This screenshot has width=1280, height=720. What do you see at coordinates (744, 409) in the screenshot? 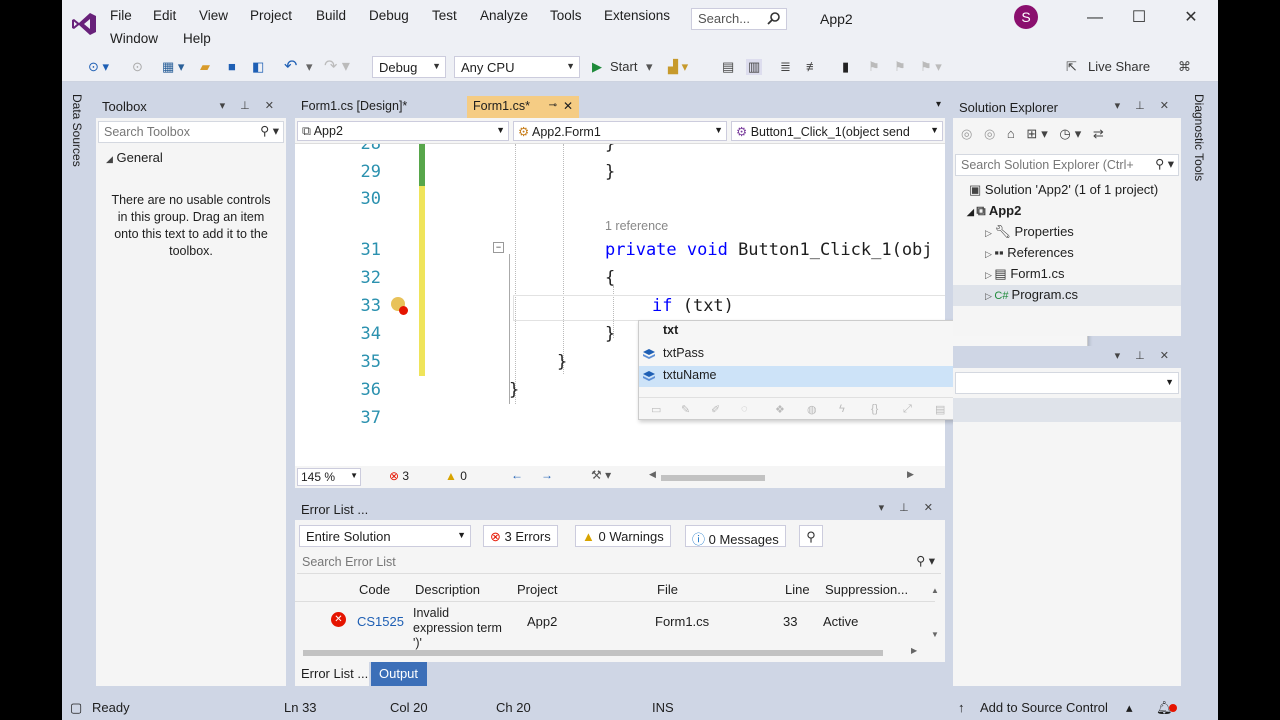
I see `filter-event-icon: ◌` at bounding box center [744, 409].